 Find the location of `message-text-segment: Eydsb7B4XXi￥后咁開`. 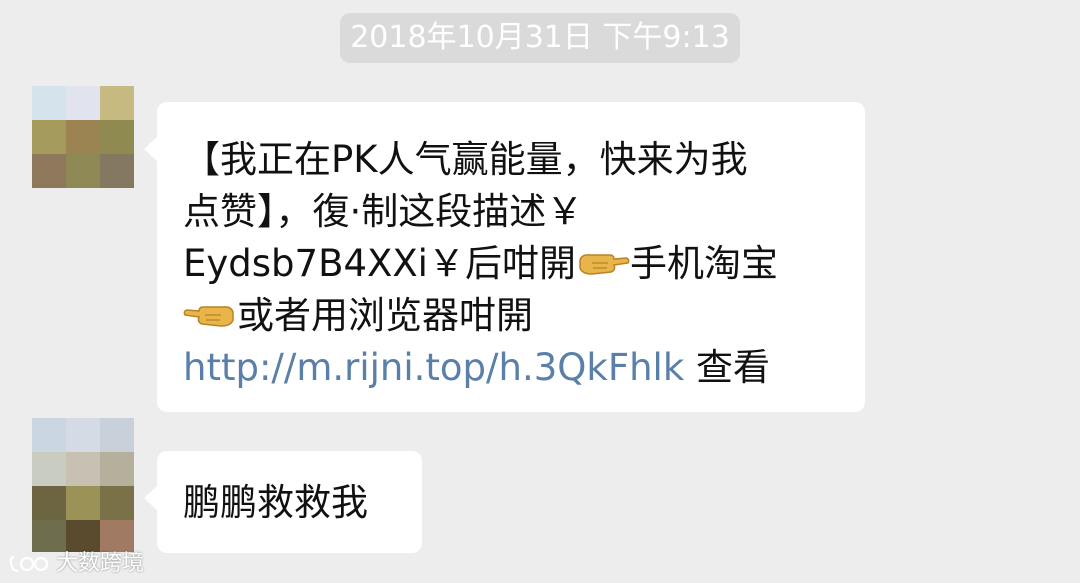

message-text-segment: Eydsb7B4XXi￥后咁開 is located at coordinates (379, 263).